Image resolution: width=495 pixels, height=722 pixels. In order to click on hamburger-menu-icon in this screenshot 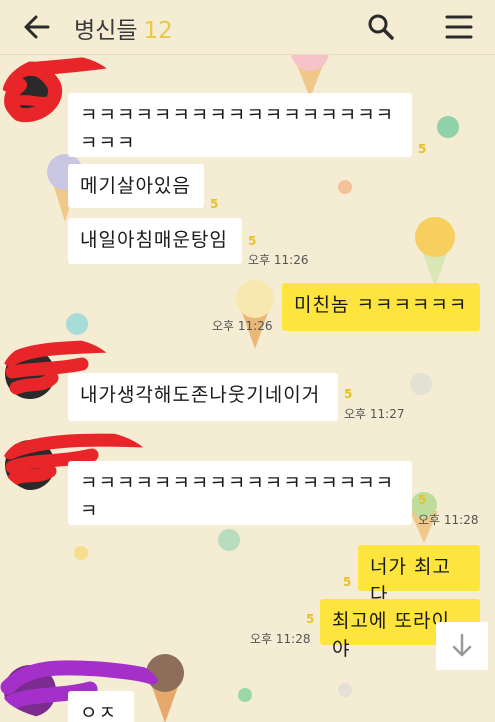, I will do `click(459, 27)`.